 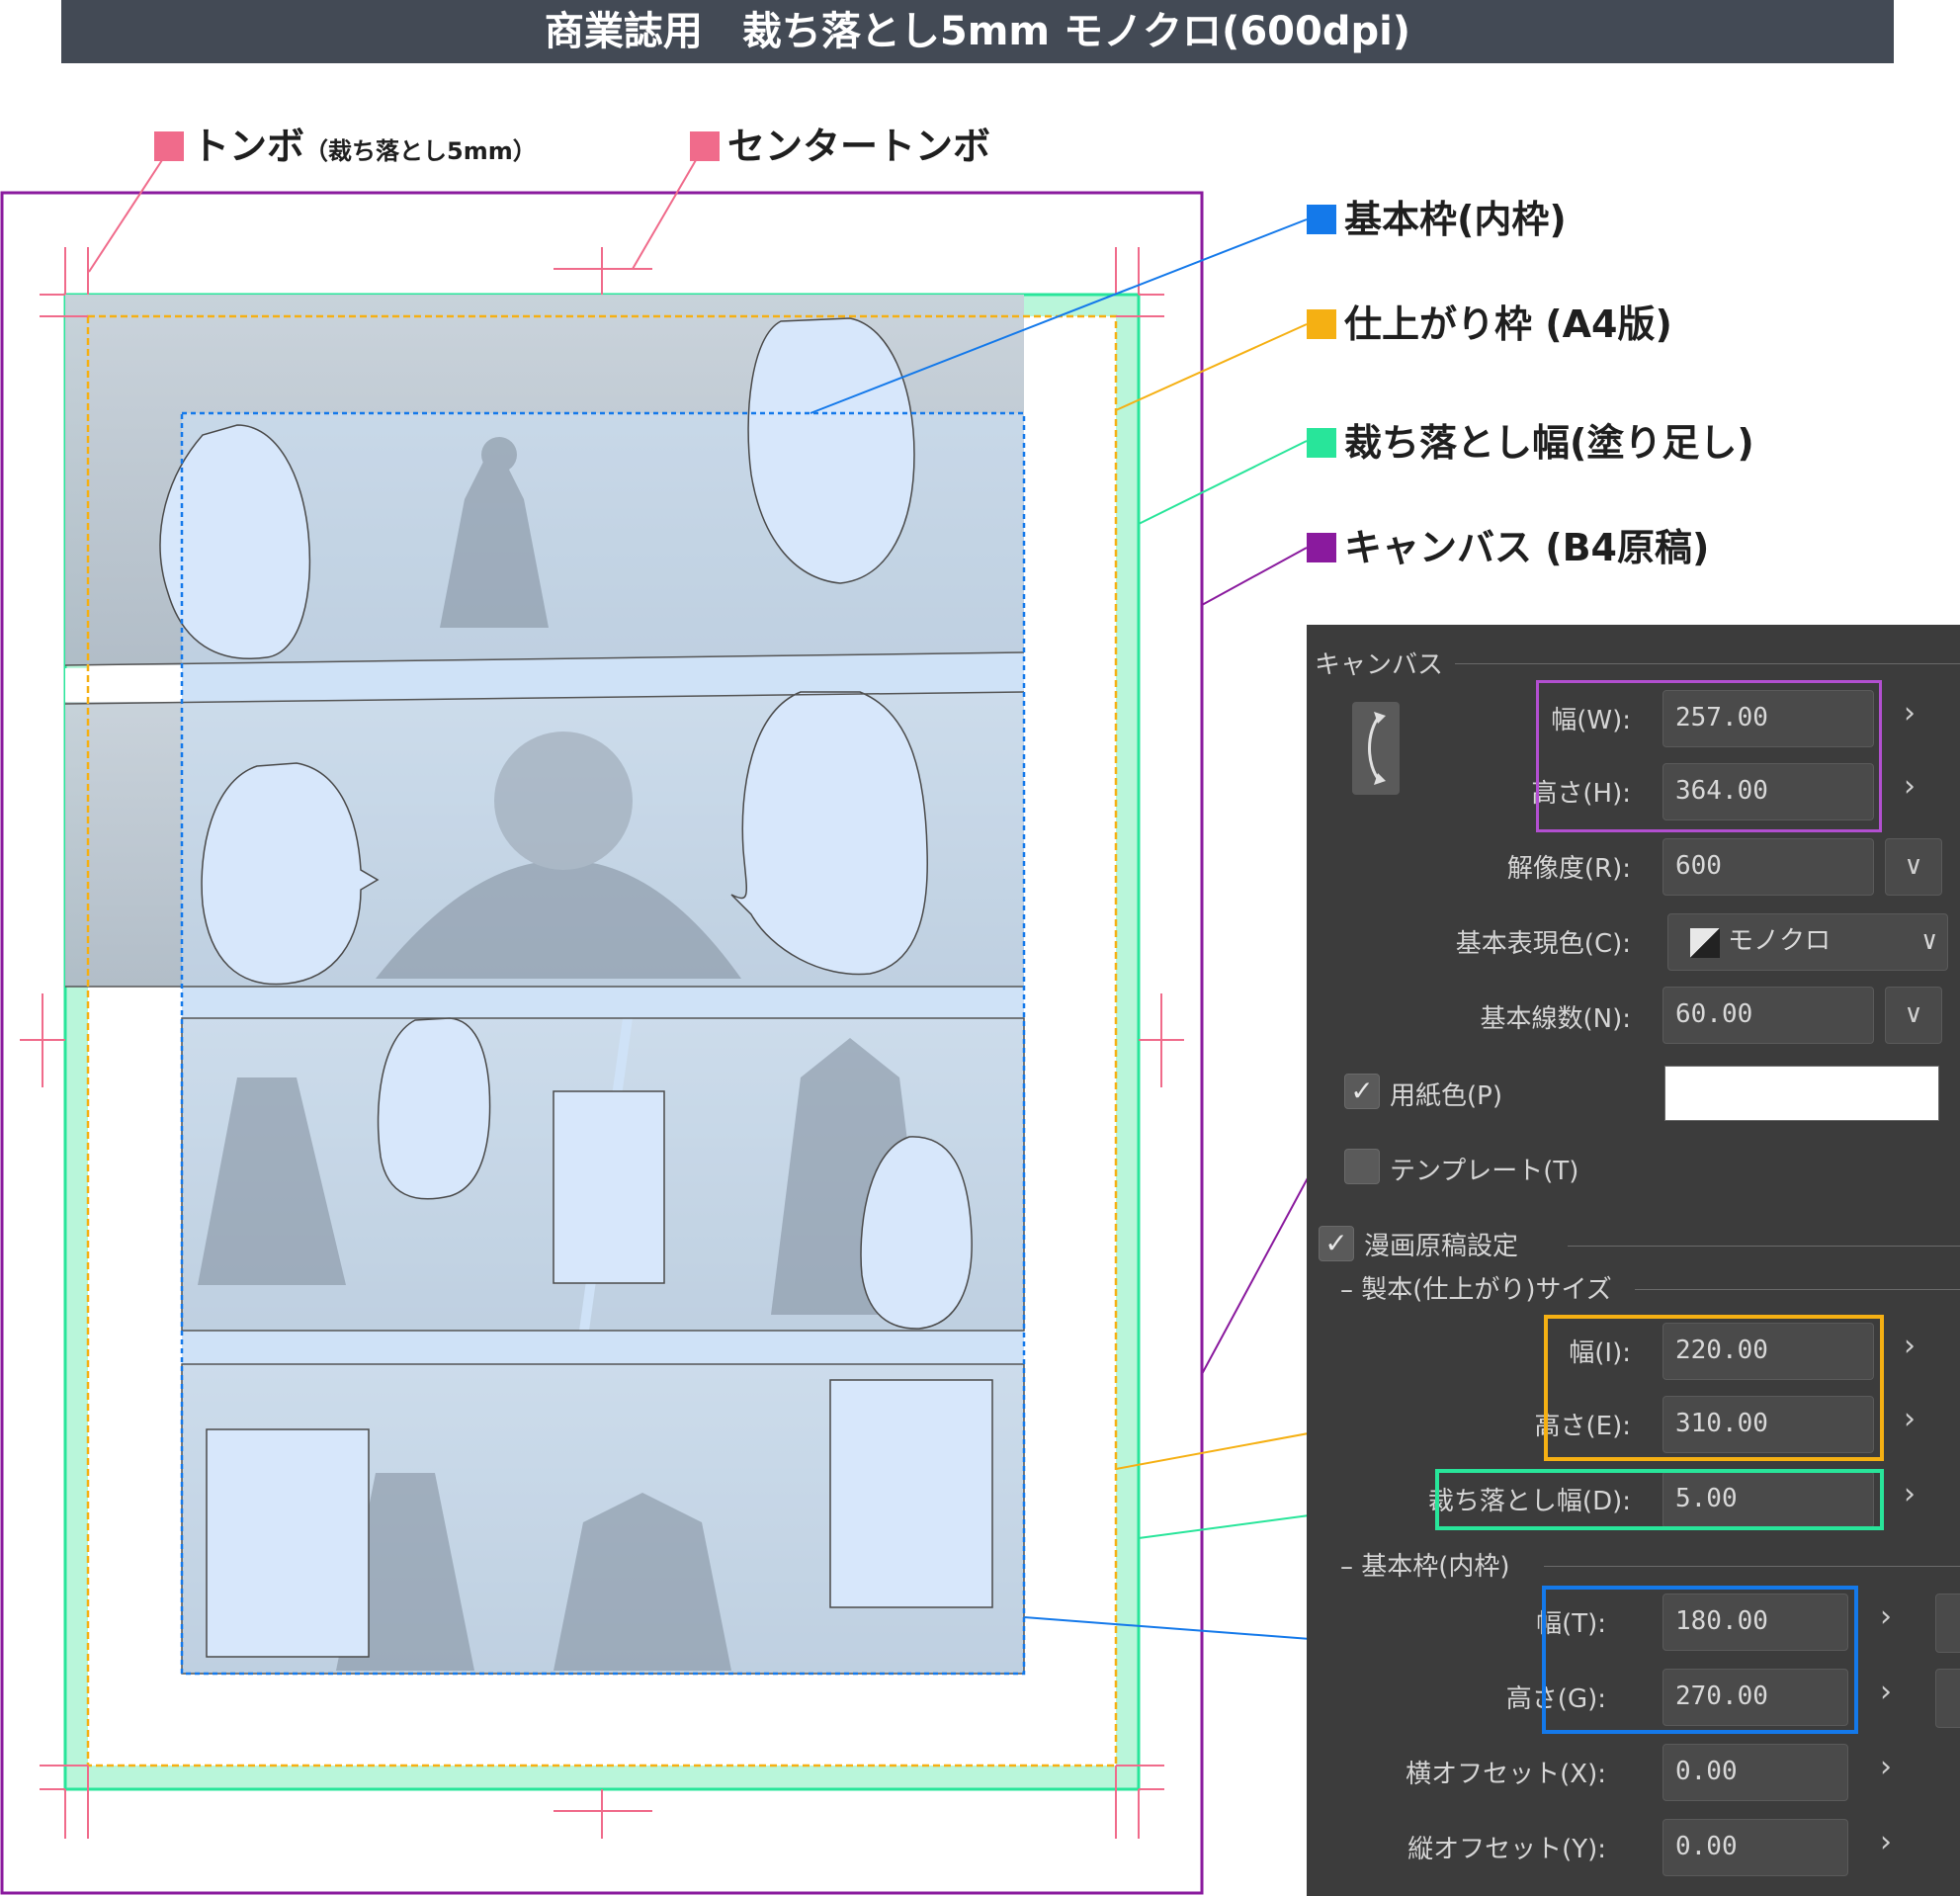 What do you see at coordinates (1910, 713) in the screenshot?
I see `width-chevron-icon: ›` at bounding box center [1910, 713].